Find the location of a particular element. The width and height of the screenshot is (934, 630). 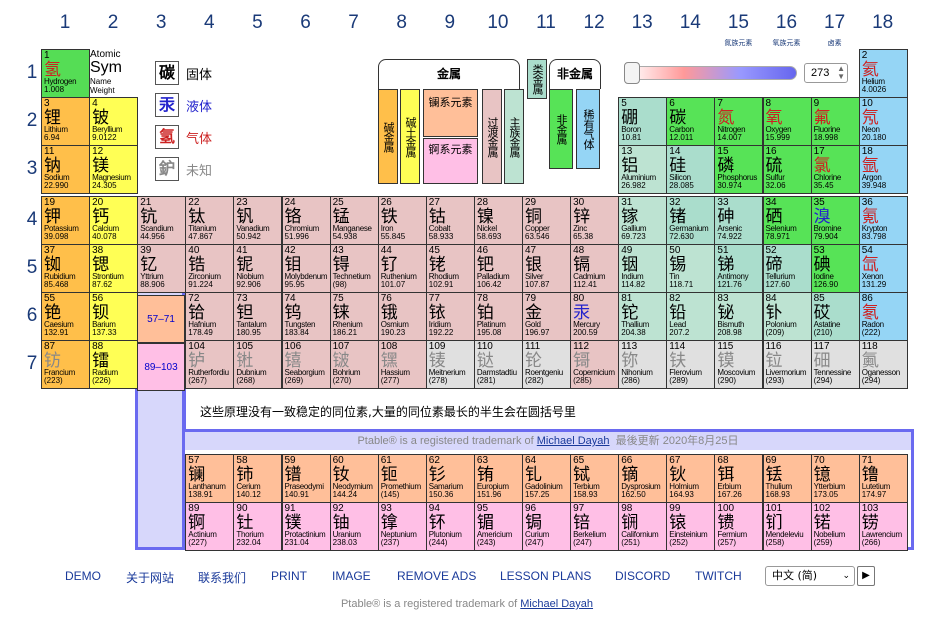

element-cell: 23 钒 Vanadium 50.942 is located at coordinates (258, 220).